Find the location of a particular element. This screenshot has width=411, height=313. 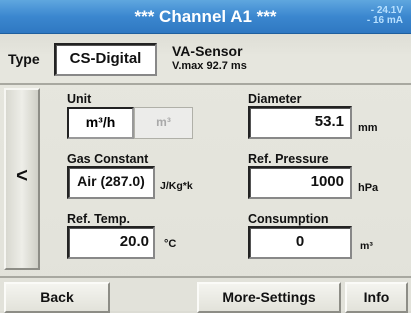

diameter-label: Diameter is located at coordinates (275, 99).